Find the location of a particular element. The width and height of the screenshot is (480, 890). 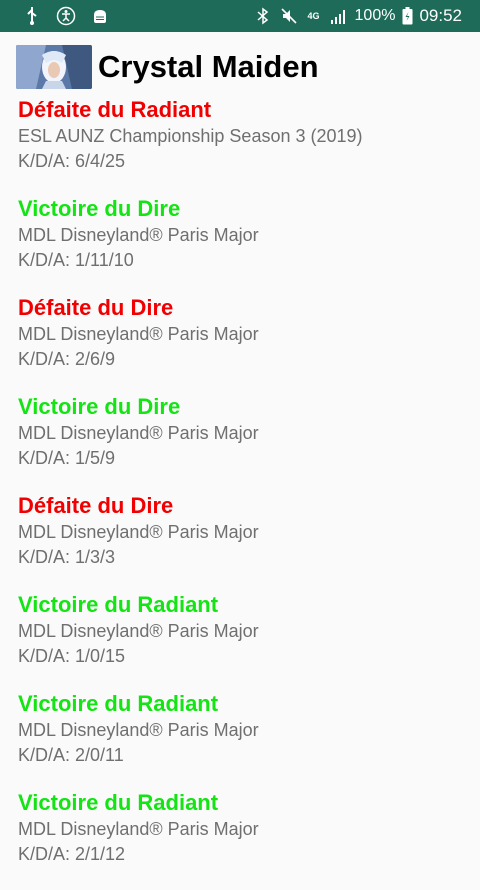

status-bar: 4G 100% 09:52 is located at coordinates (240, 16).